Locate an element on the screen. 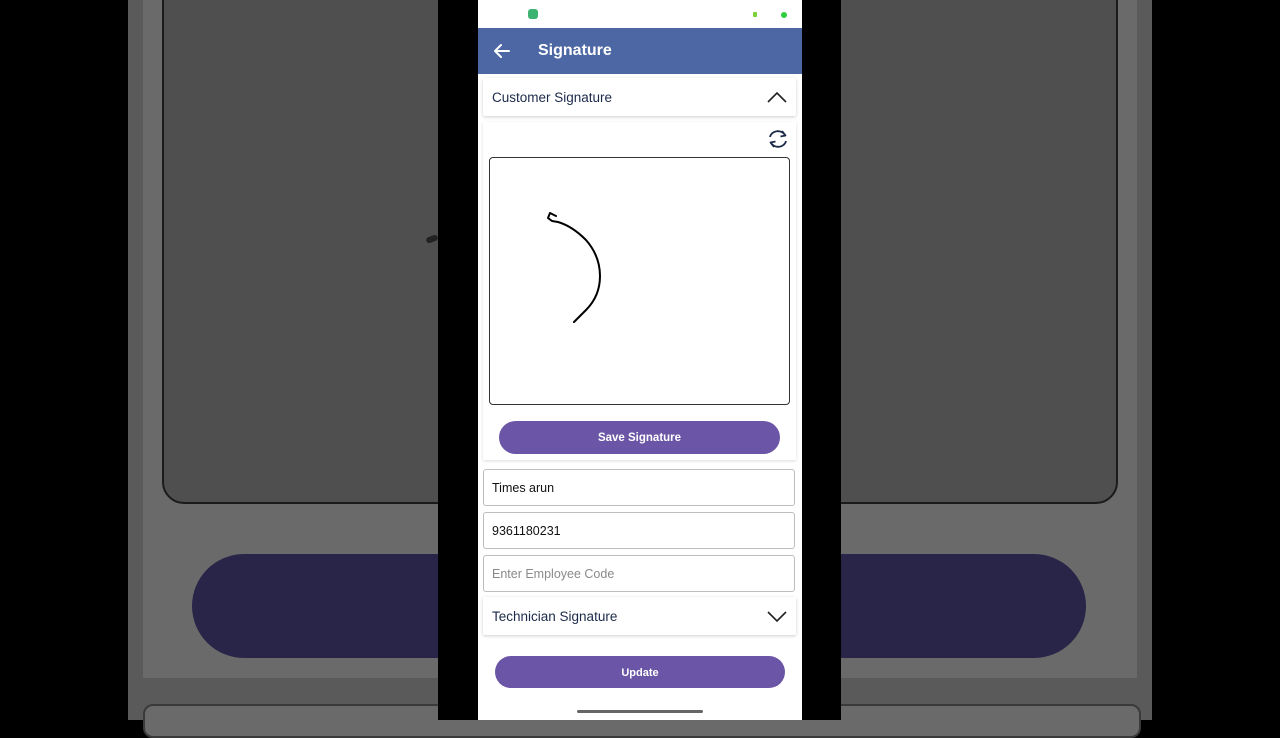  customer-signature-header: Customer Signature is located at coordinates (639, 97).